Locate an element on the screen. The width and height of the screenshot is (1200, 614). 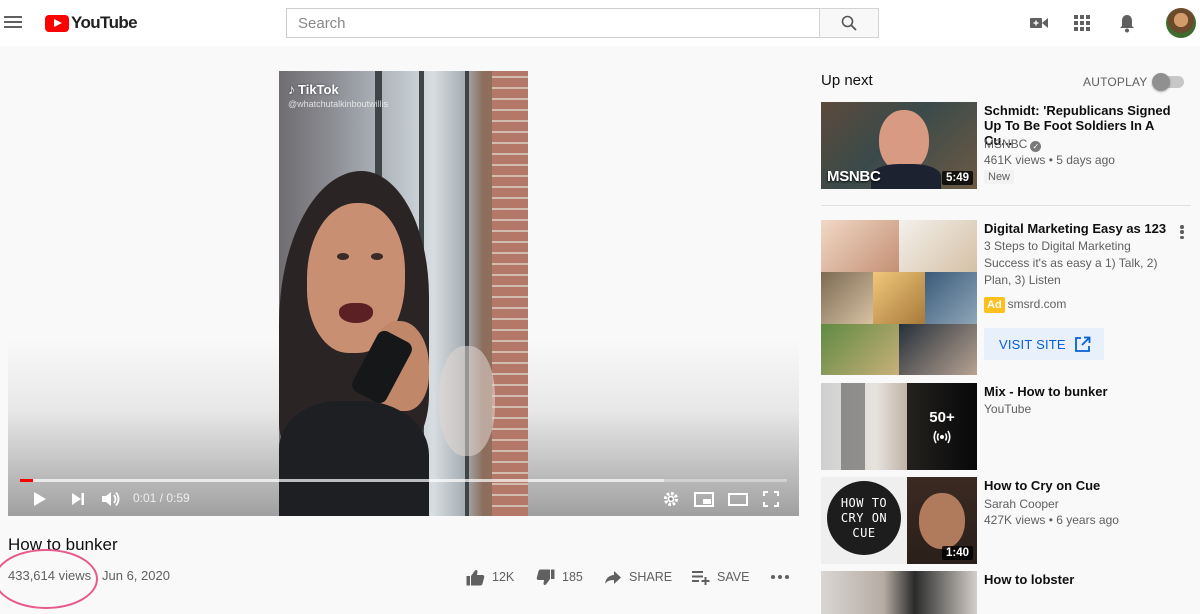
video-thumbnail: HOW TO CRY ON CUE 1:40 is located at coordinates (899, 520).